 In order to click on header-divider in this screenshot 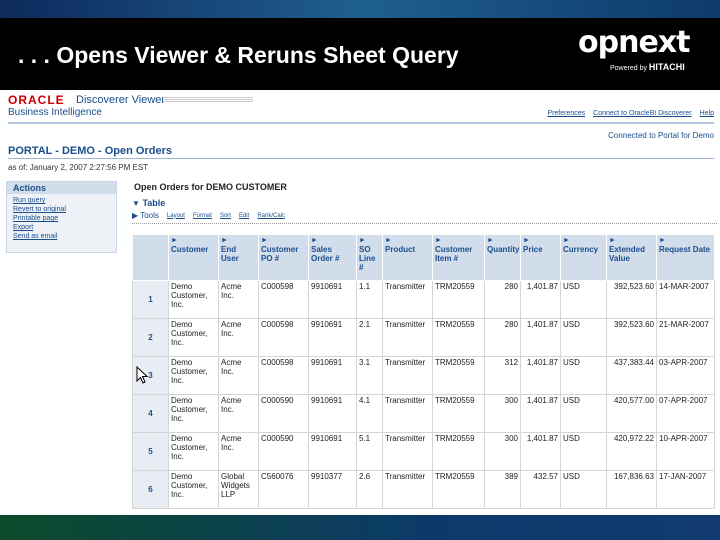, I will do `click(361, 123)`.